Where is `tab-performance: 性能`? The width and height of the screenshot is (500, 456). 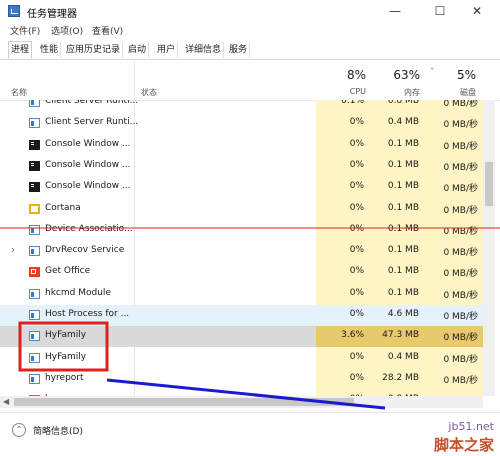 tab-performance: 性能 is located at coordinates (50, 50).